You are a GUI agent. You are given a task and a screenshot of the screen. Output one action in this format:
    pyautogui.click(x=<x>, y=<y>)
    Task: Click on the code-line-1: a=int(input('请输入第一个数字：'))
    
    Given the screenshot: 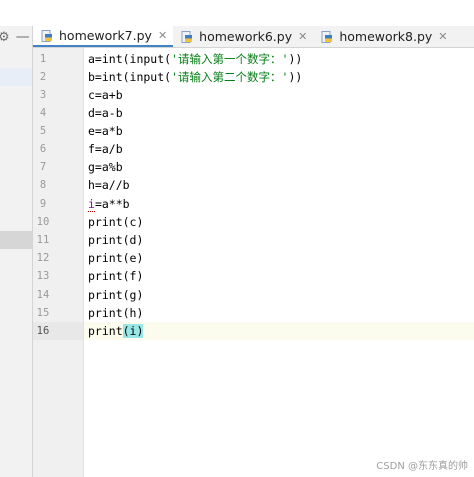 What is the action you would take?
    pyautogui.click(x=195, y=59)
    